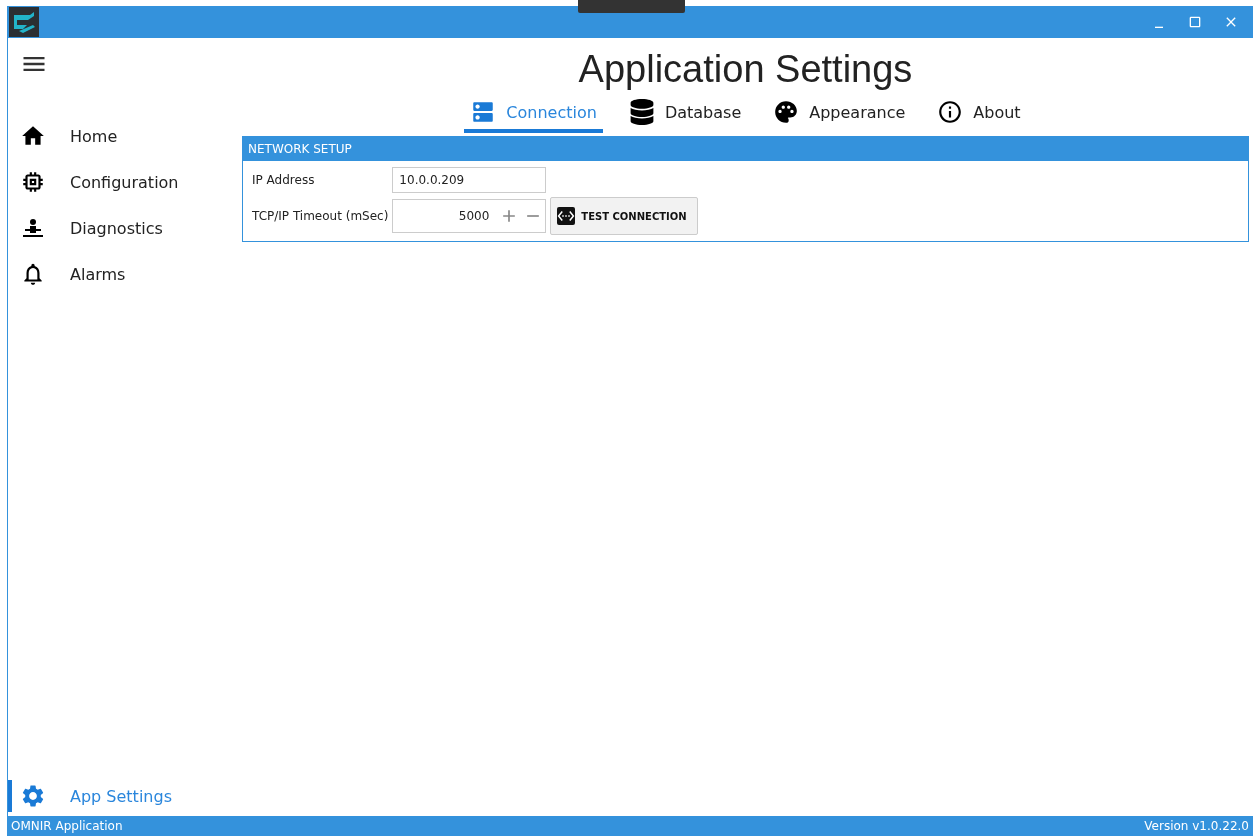  Describe the element at coordinates (24, 22) in the screenshot. I see `app-logo` at that location.